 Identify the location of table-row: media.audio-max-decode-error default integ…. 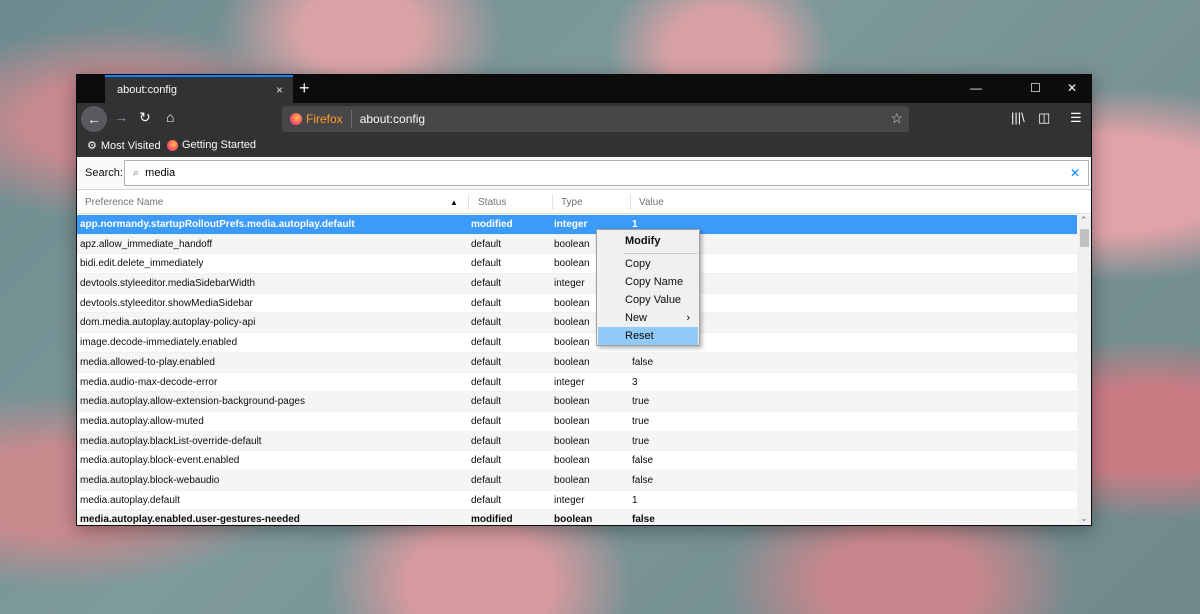
(577, 383).